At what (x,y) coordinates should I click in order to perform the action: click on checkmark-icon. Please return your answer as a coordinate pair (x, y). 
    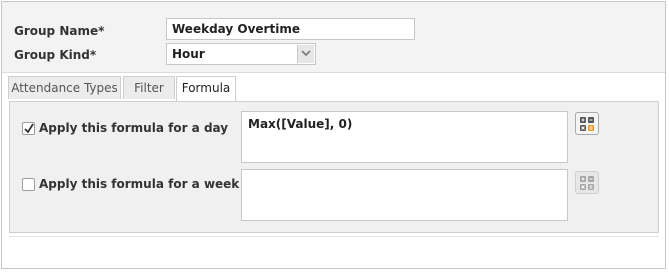
    Looking at the image, I should click on (29, 128).